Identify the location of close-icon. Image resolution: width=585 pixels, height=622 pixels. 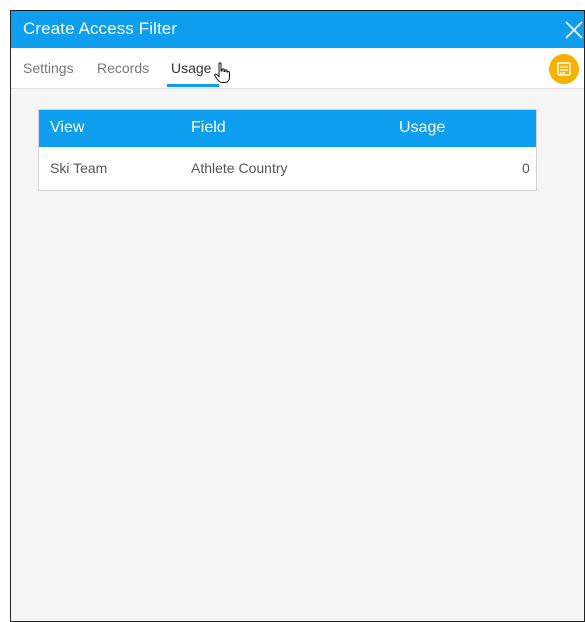
(573, 29).